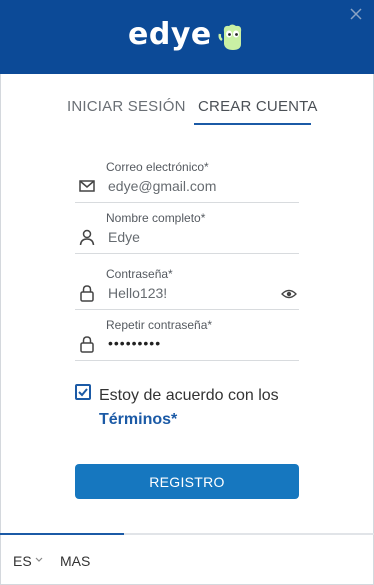  I want to click on show-password-icon, so click(289, 294).